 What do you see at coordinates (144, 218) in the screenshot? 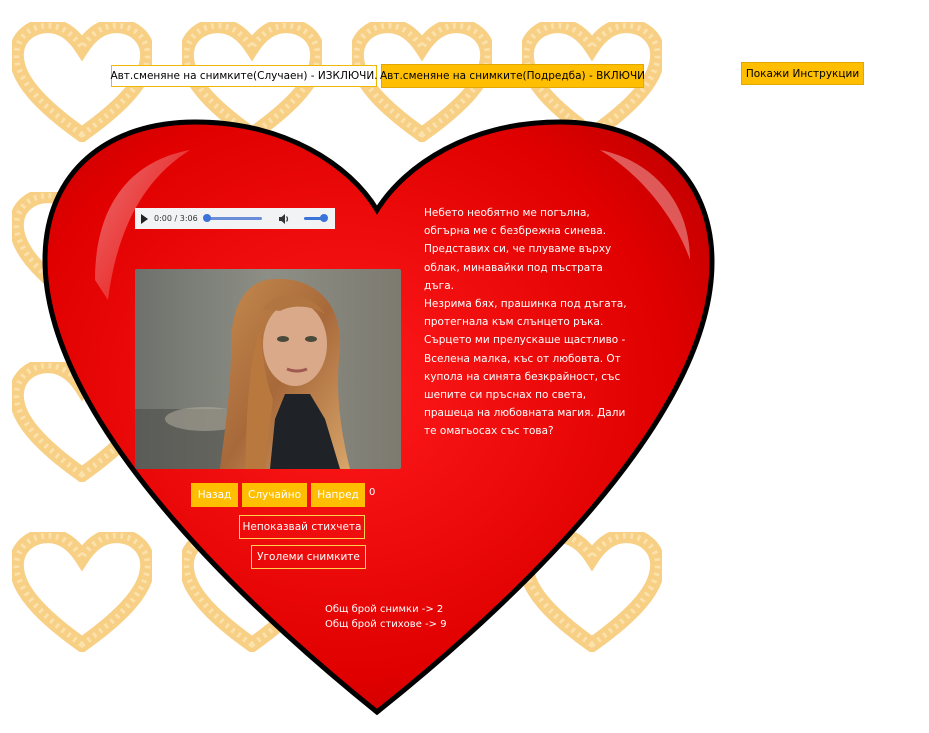
I see `play-icon` at bounding box center [144, 218].